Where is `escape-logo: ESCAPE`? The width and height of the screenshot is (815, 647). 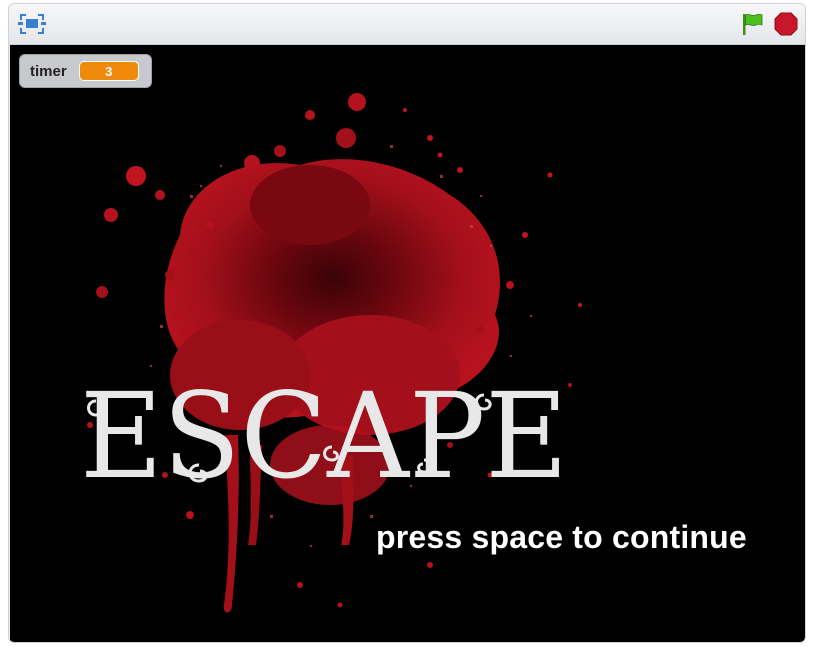
escape-logo: ESCAPE is located at coordinates (324, 431).